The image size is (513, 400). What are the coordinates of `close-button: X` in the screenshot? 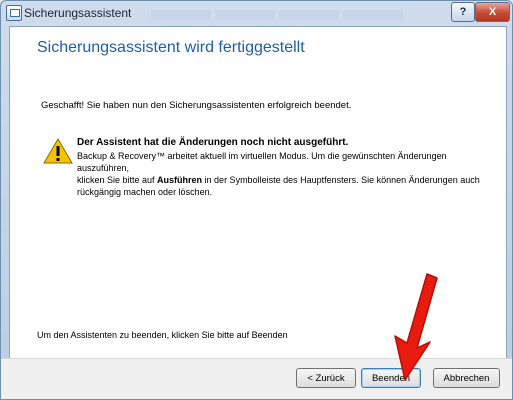 It's located at (492, 12).